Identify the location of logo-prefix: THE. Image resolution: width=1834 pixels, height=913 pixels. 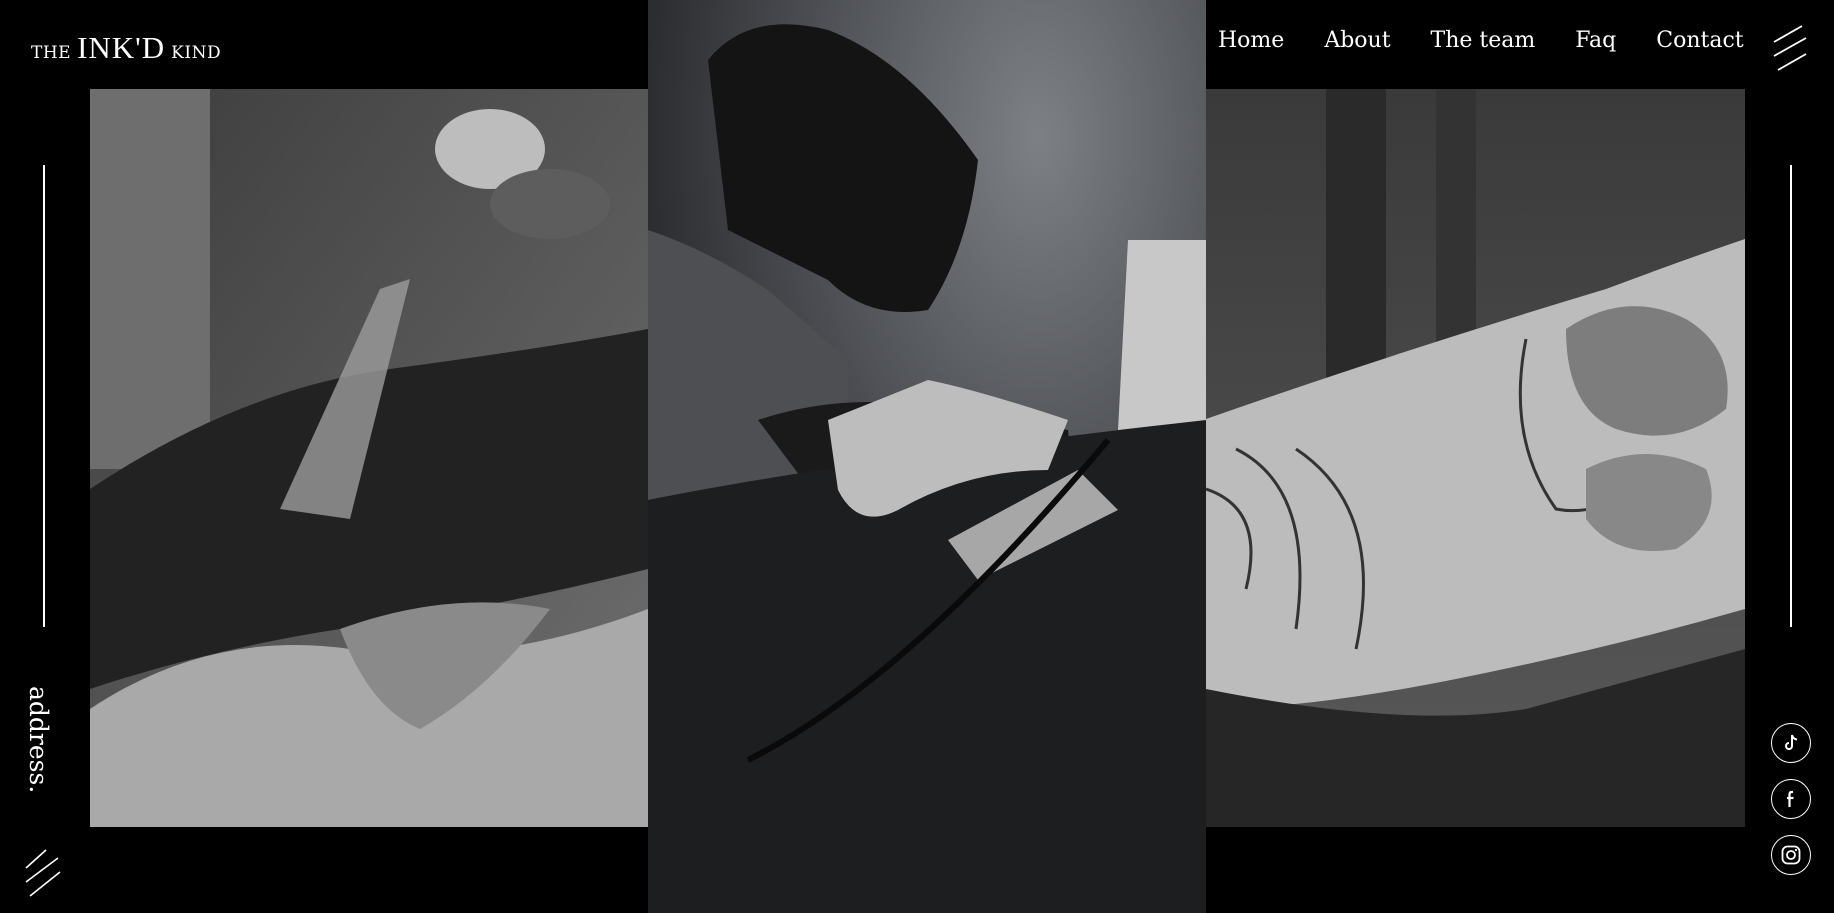
(51, 53).